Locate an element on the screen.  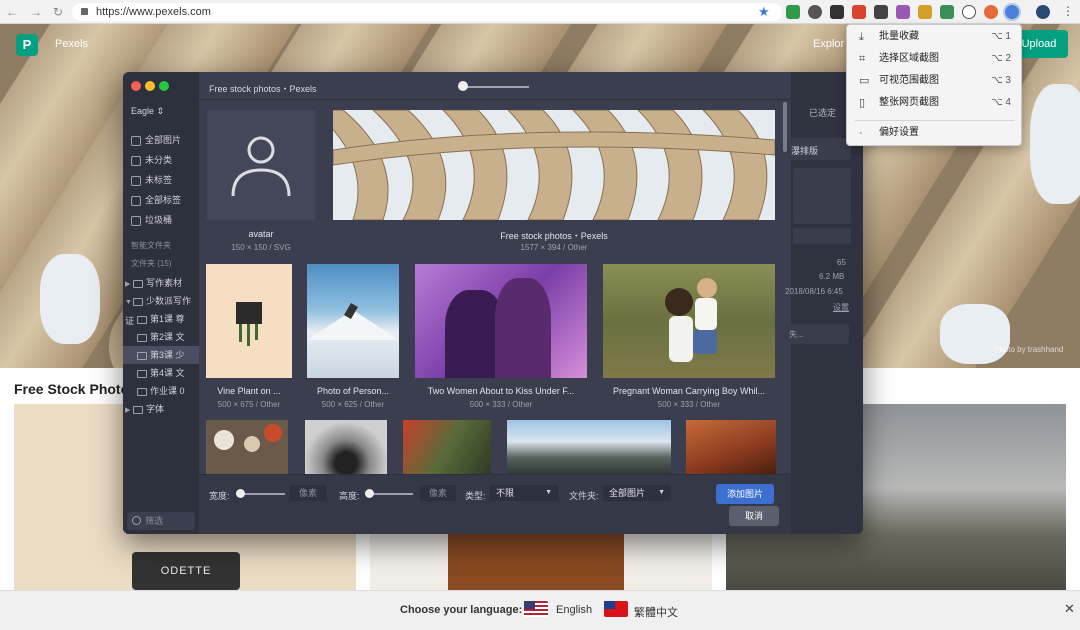
pocket-icon is located at coordinates (815, 12).